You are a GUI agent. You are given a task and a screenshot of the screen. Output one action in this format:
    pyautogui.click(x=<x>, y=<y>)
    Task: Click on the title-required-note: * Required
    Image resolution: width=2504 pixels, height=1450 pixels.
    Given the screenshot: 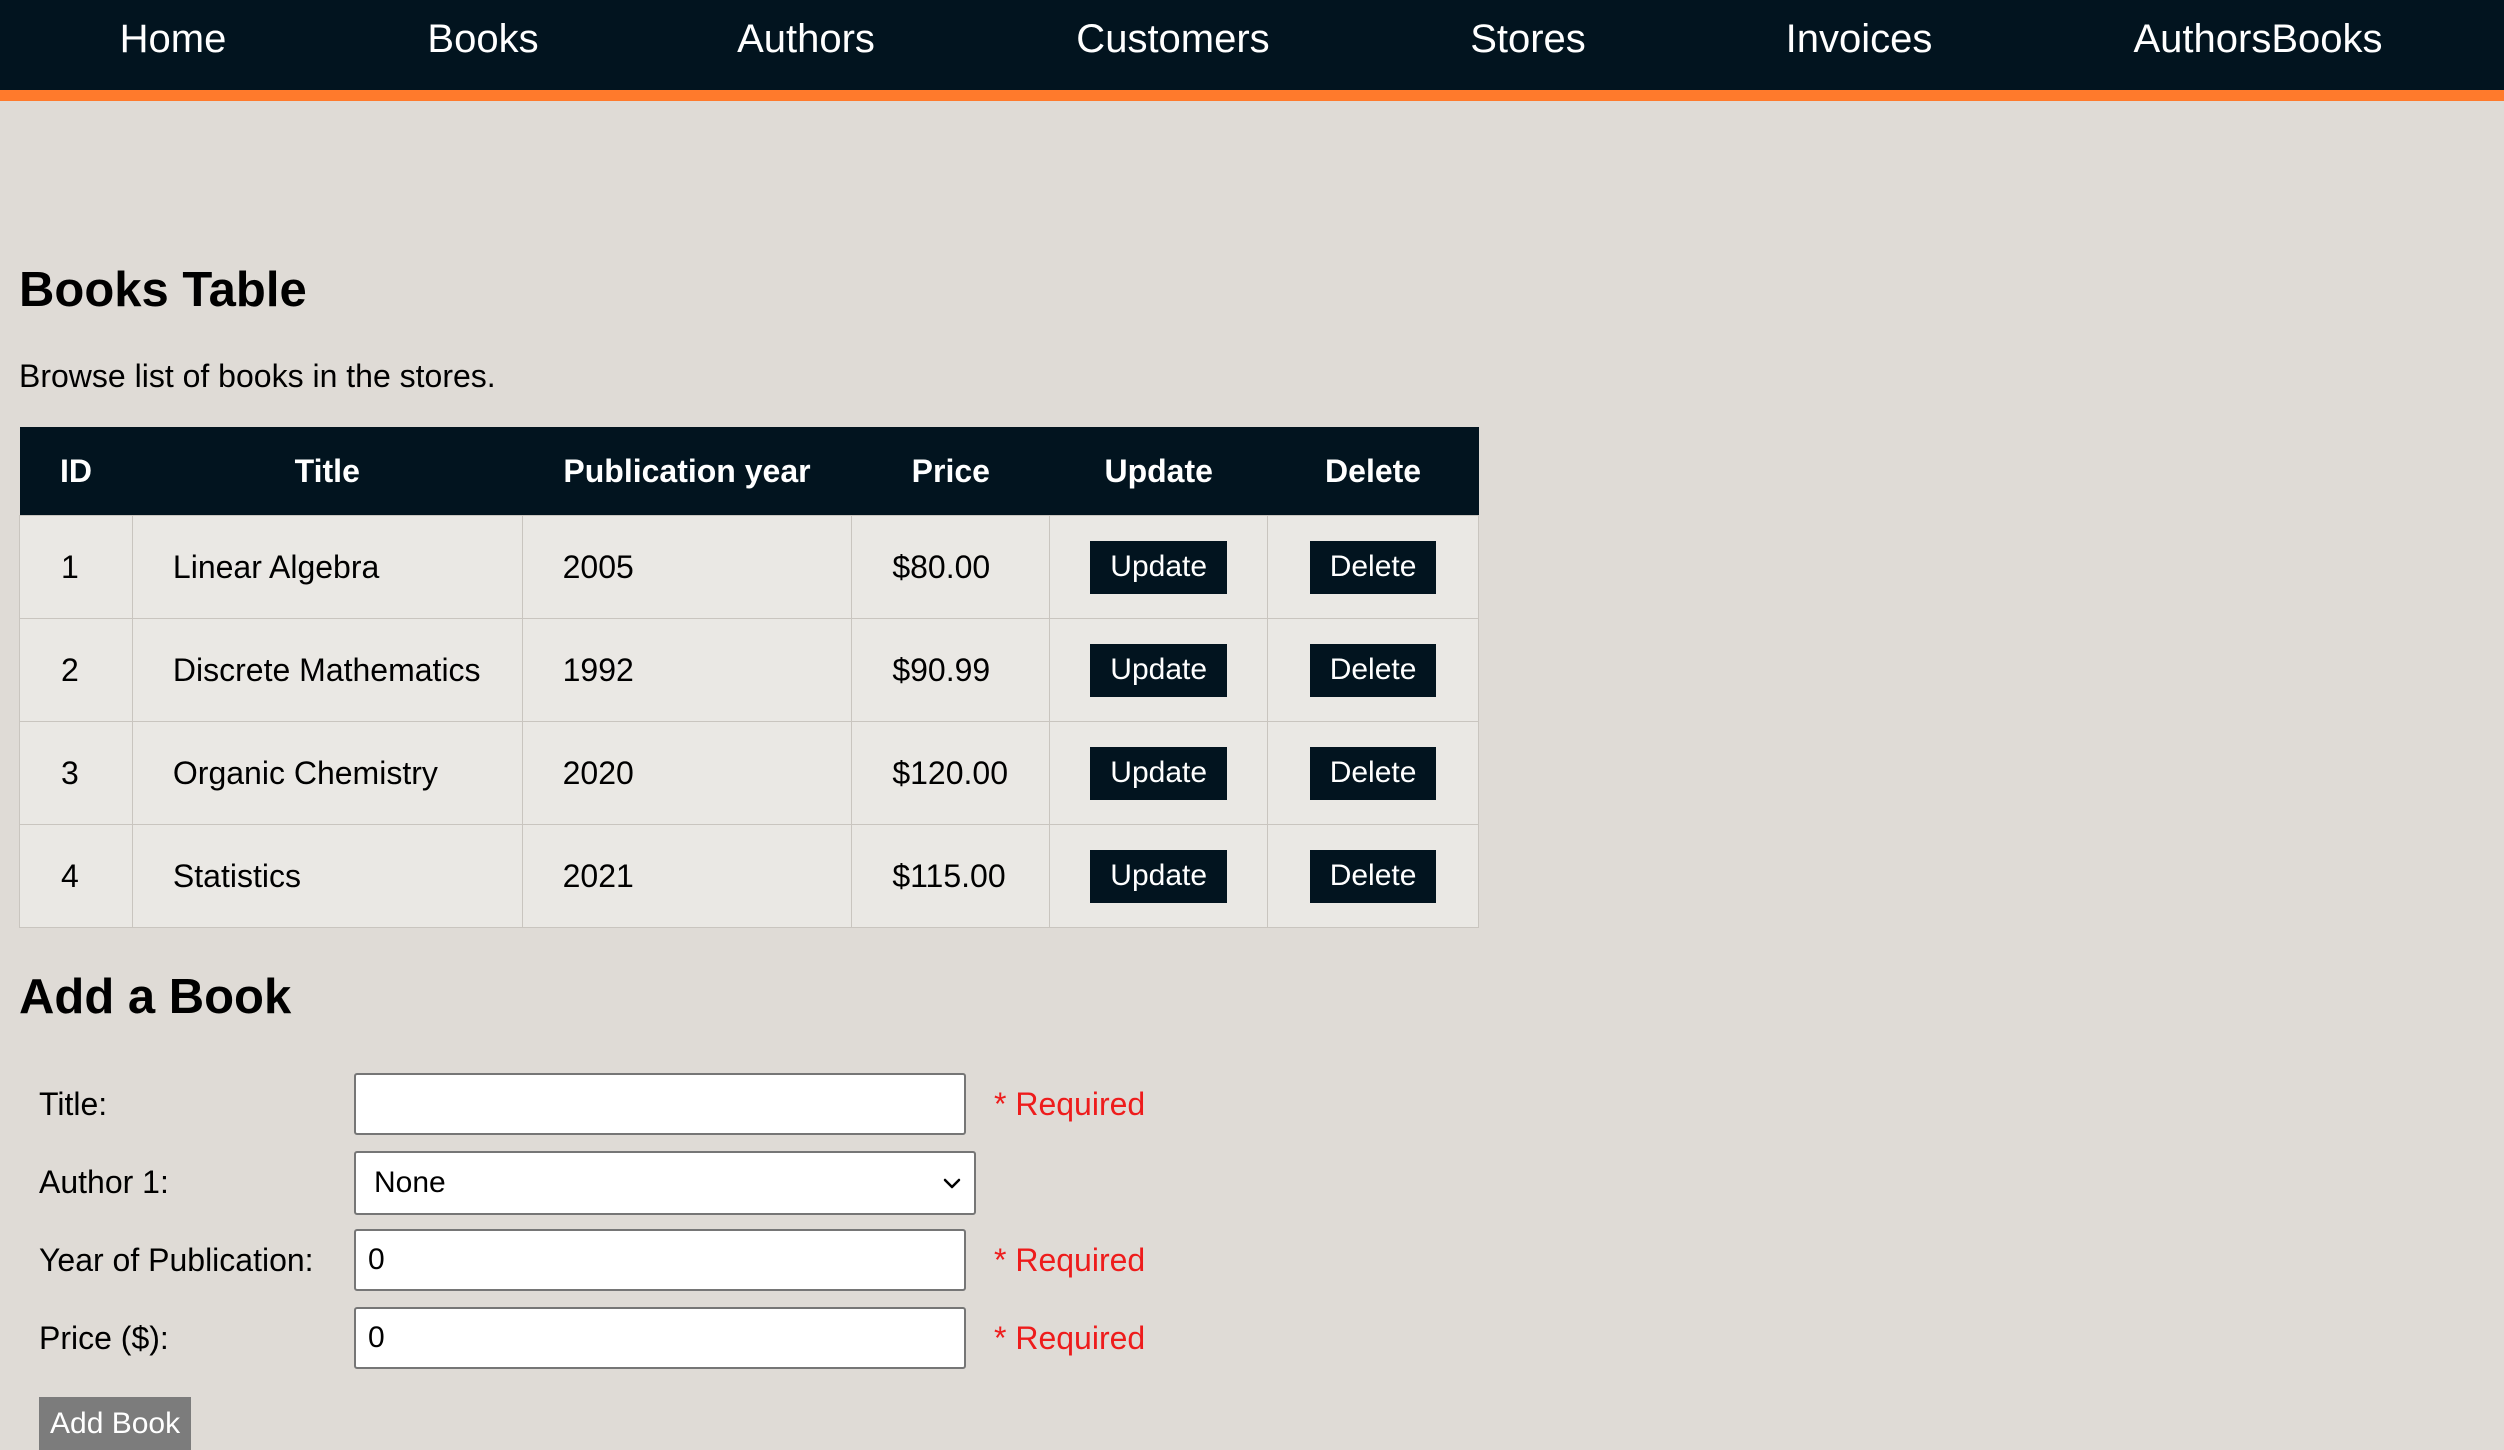 What is the action you would take?
    pyautogui.click(x=1070, y=1104)
    